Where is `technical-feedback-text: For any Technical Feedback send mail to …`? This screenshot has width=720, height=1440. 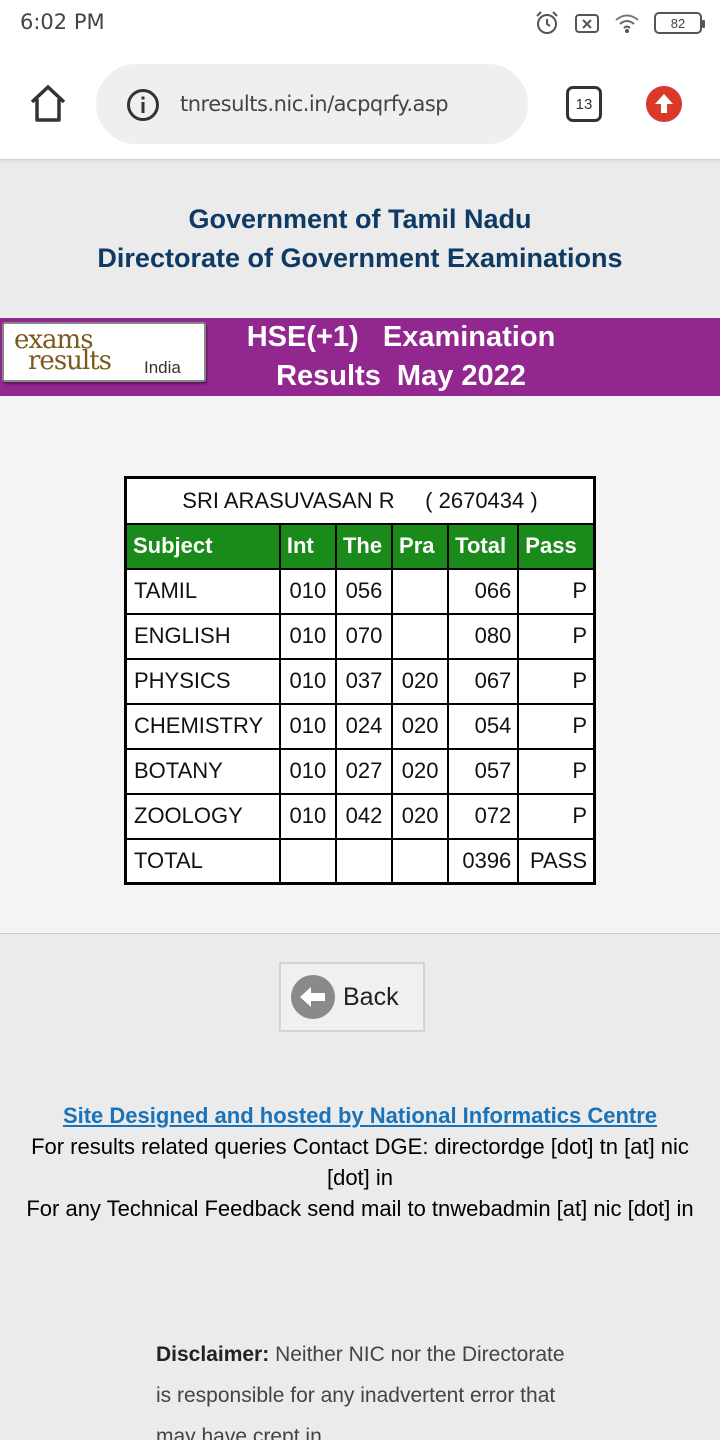 technical-feedback-text: For any Technical Feedback send mail to … is located at coordinates (360, 1208).